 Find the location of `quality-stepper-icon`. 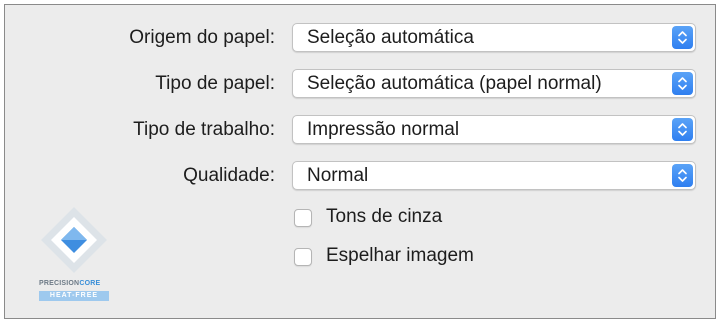

quality-stepper-icon is located at coordinates (682, 175).